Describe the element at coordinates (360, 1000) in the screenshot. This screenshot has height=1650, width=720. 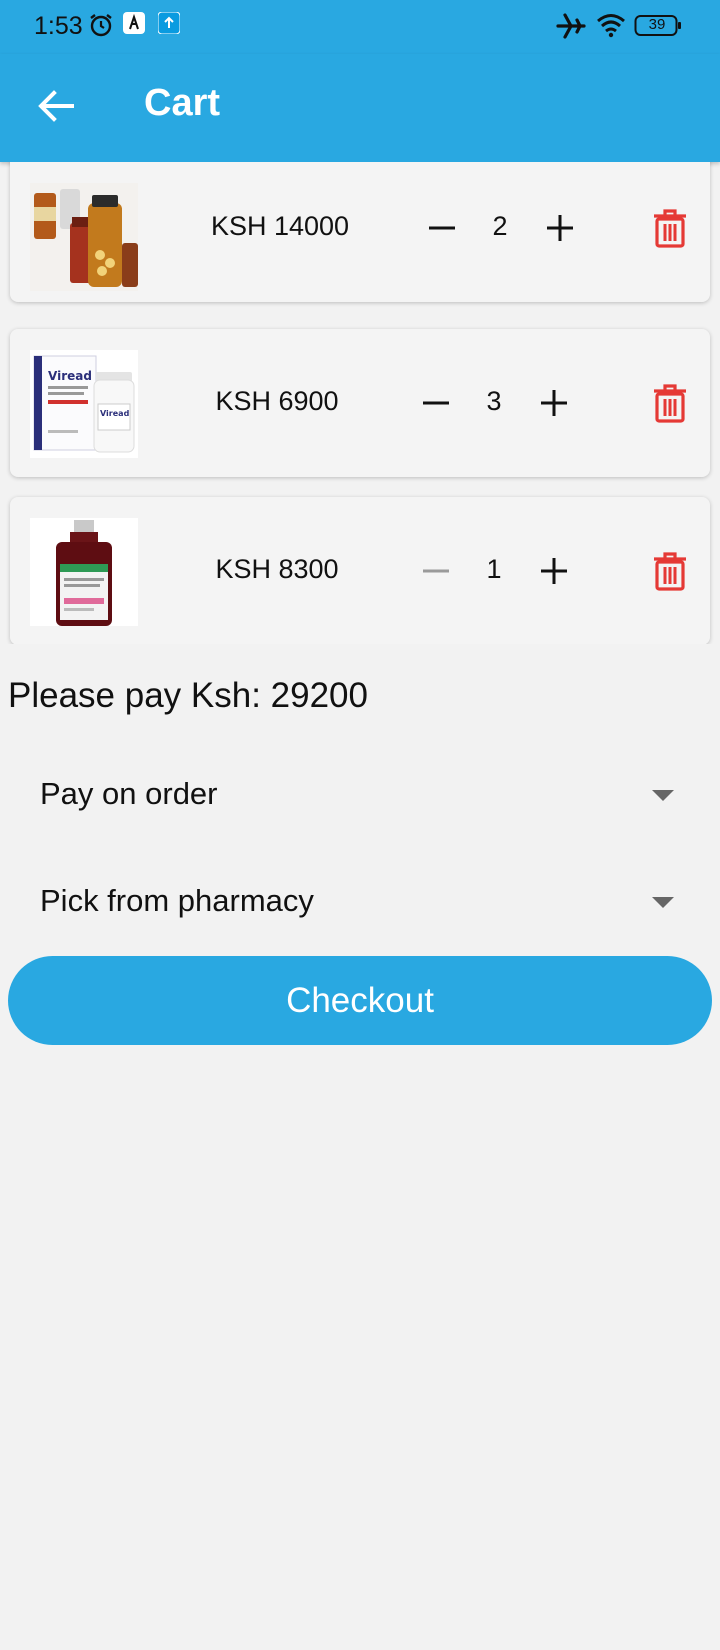
I see `checkout-button: Checkout` at that location.